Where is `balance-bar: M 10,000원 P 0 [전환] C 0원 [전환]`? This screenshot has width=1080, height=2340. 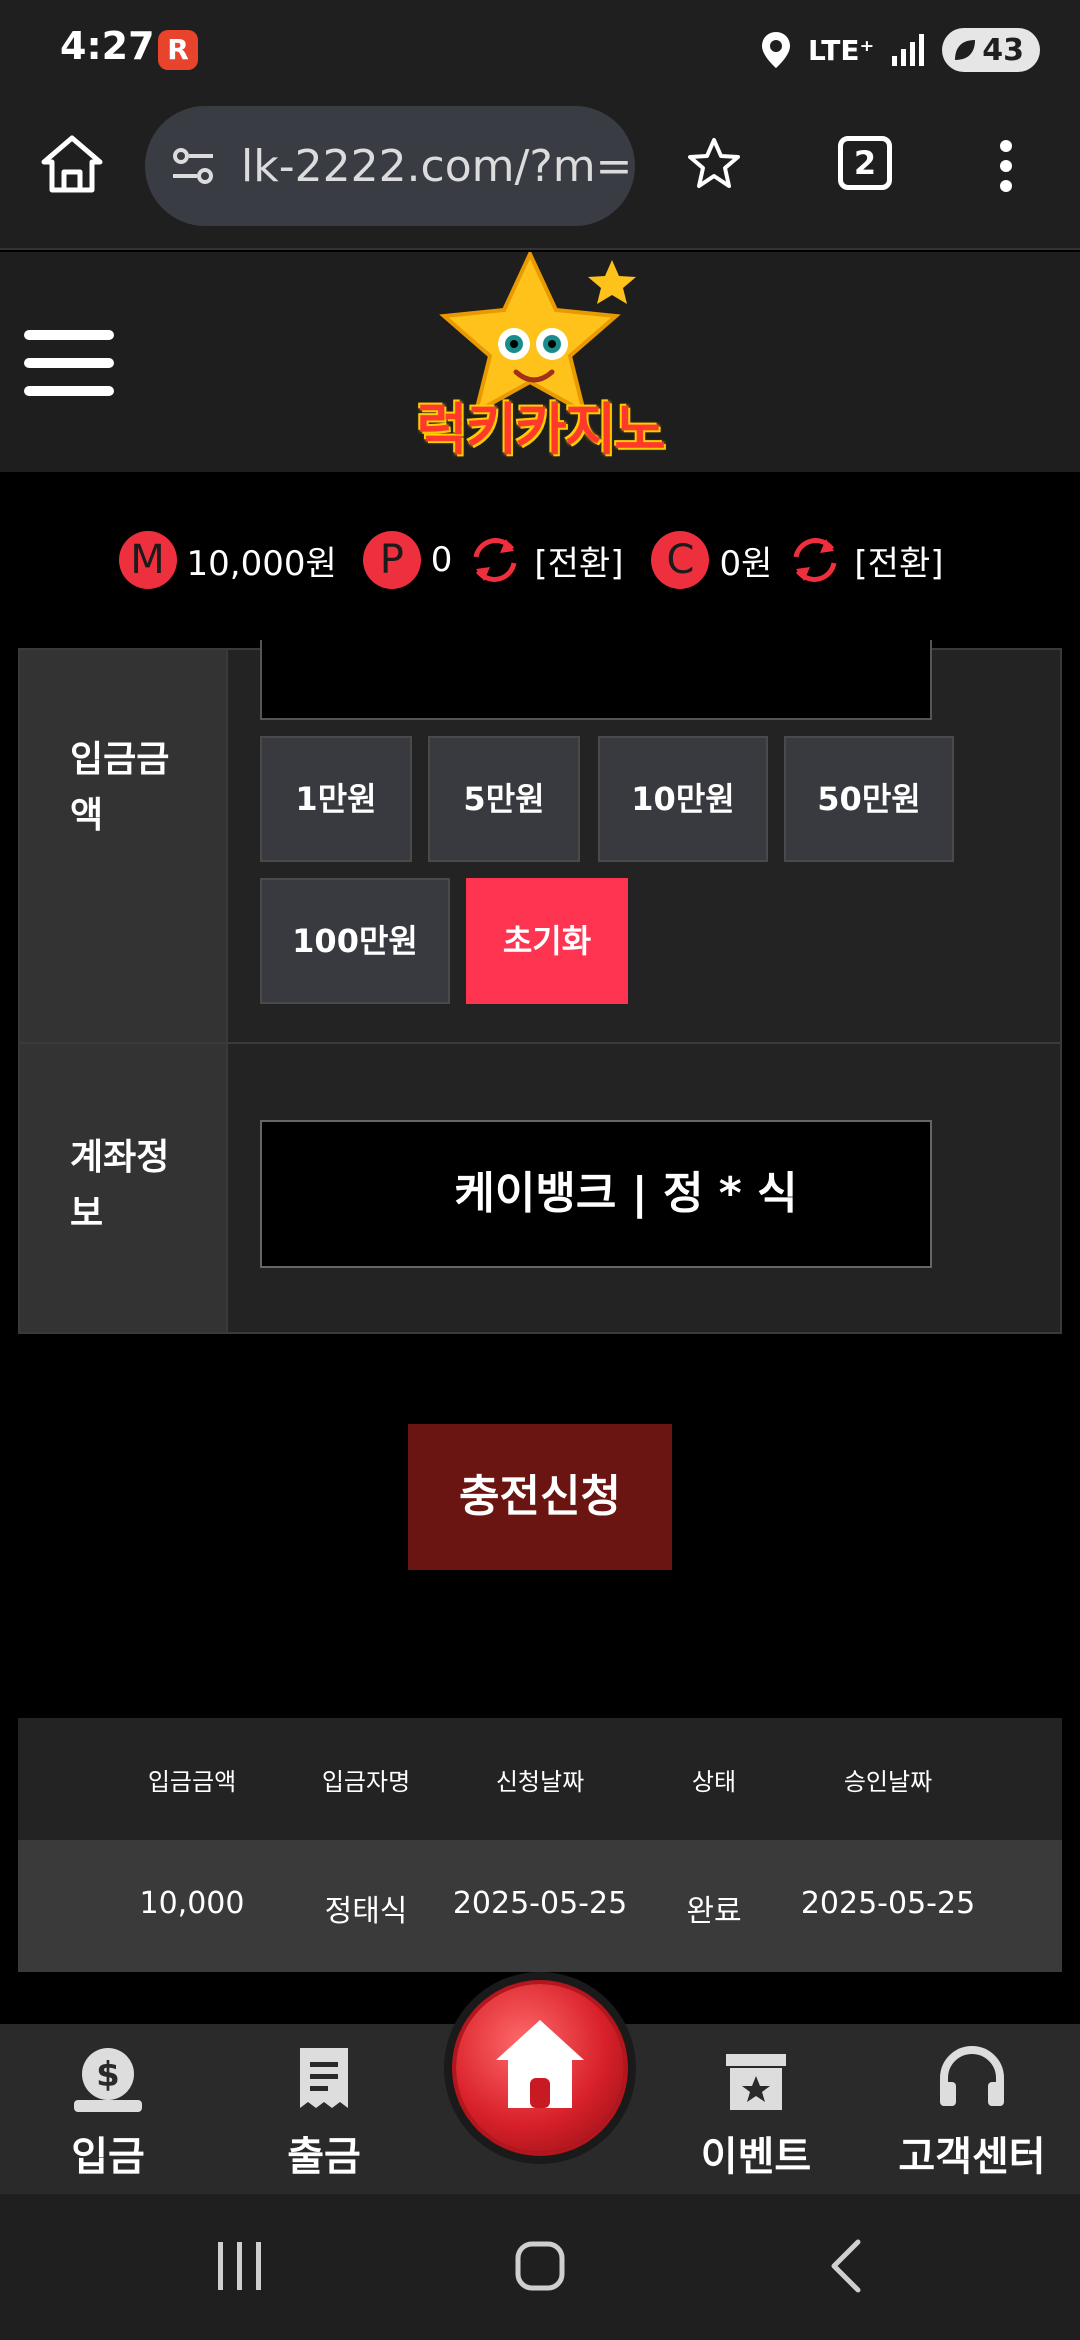
balance-bar: M 10,000원 P 0 [전환] C 0원 [전환] is located at coordinates (540, 560).